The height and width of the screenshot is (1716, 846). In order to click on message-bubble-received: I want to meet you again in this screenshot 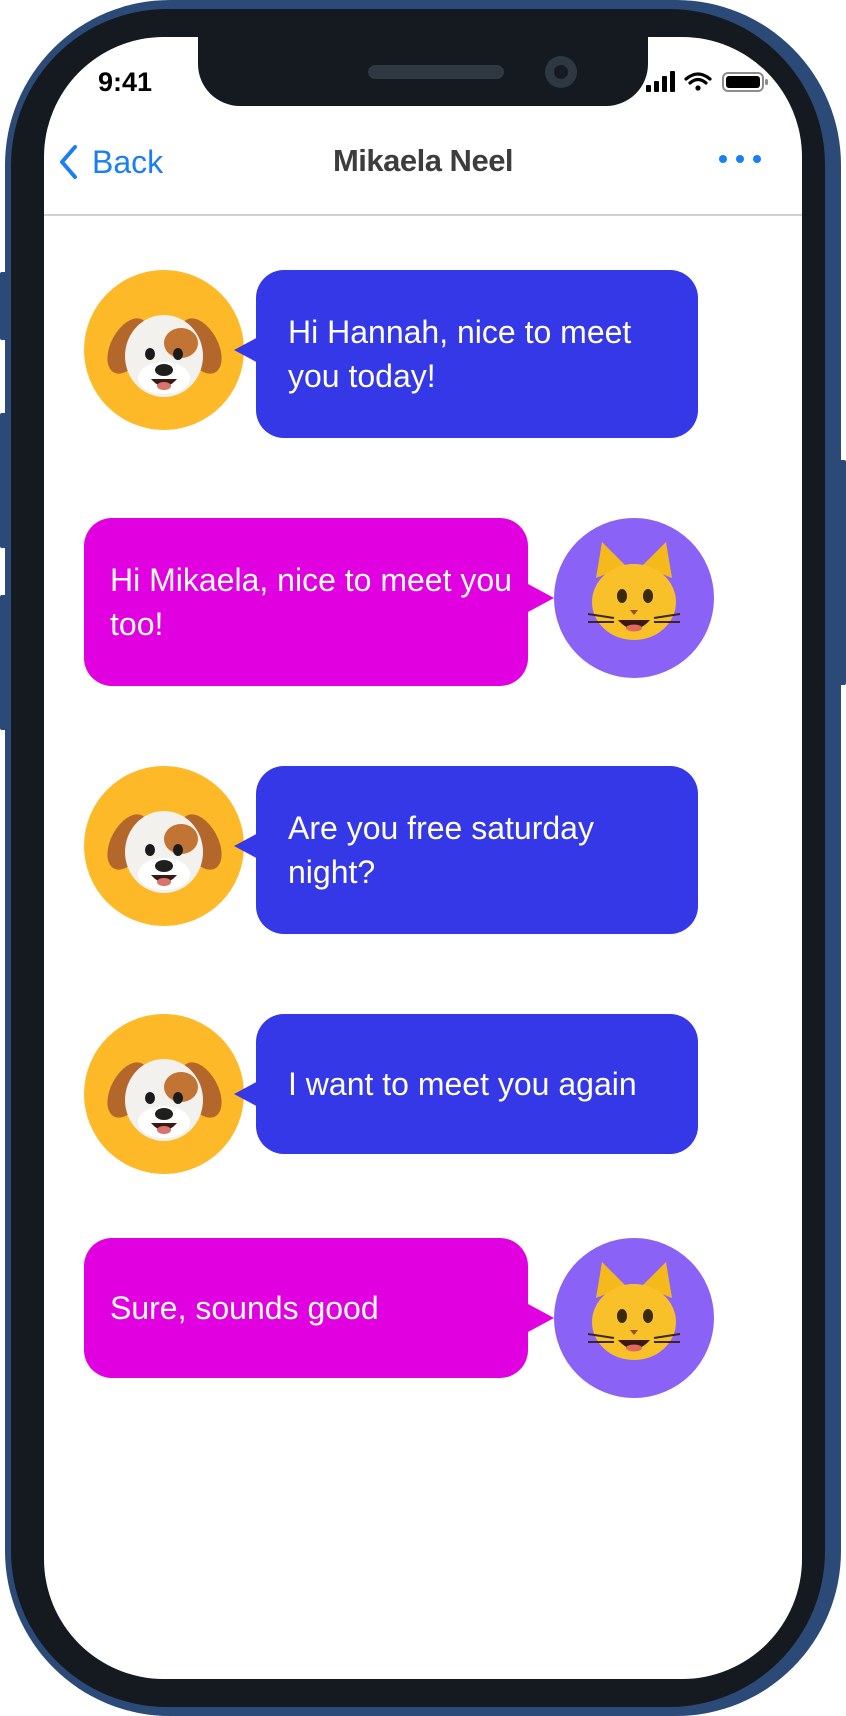, I will do `click(477, 1084)`.